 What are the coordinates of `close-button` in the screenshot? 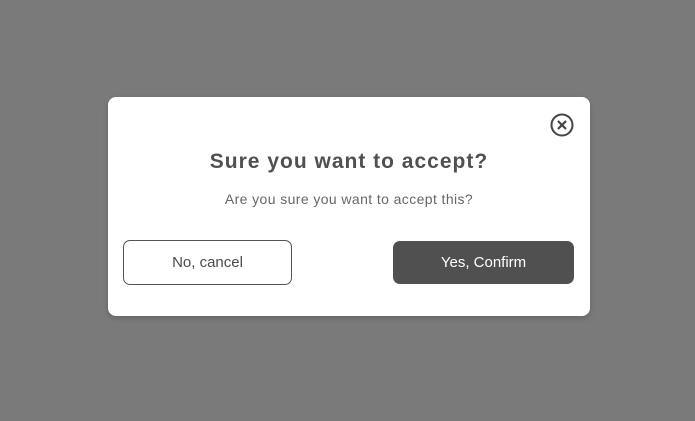 It's located at (562, 125).